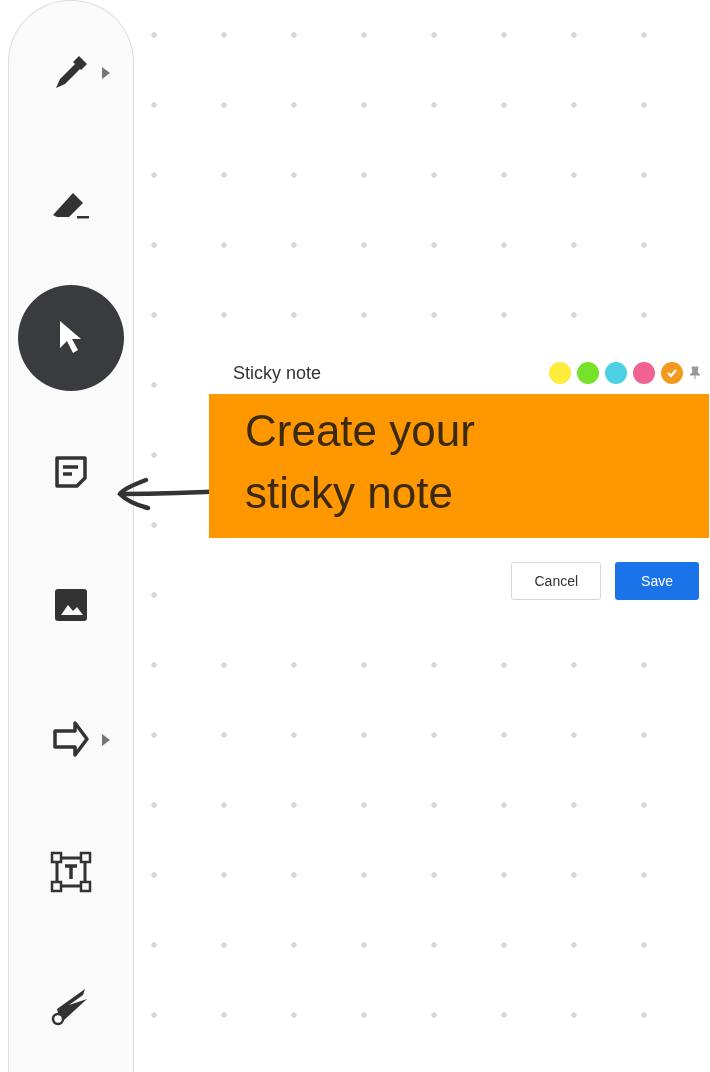 This screenshot has height=1072, width=710. I want to click on pentagon-arrow-icon, so click(71, 738).